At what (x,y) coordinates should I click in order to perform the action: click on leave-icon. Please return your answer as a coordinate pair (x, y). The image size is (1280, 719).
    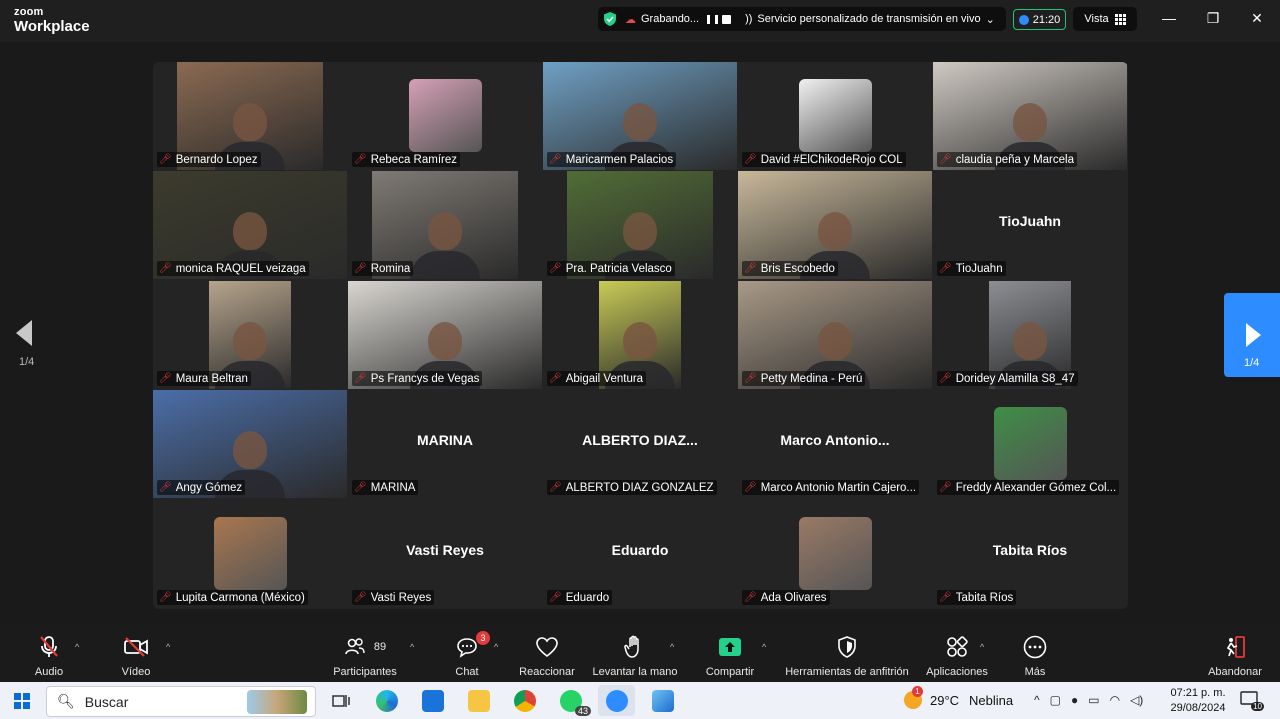
    Looking at the image, I should click on (1235, 647).